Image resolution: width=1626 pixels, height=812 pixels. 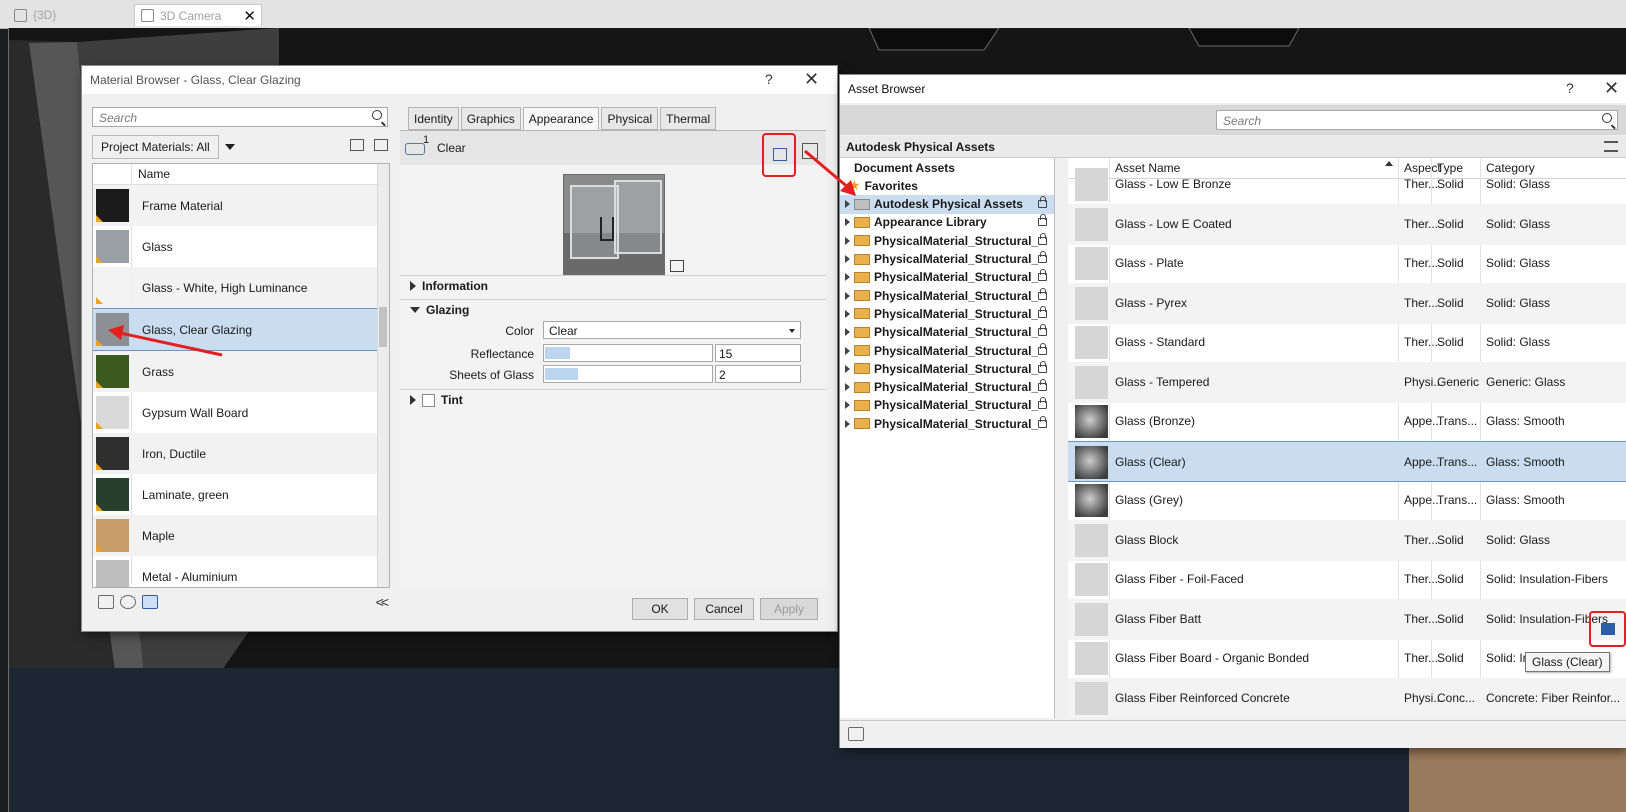 I want to click on asset-row: Glass - Plate Ther... Solid Solid: Glass, so click(x=1347, y=263).